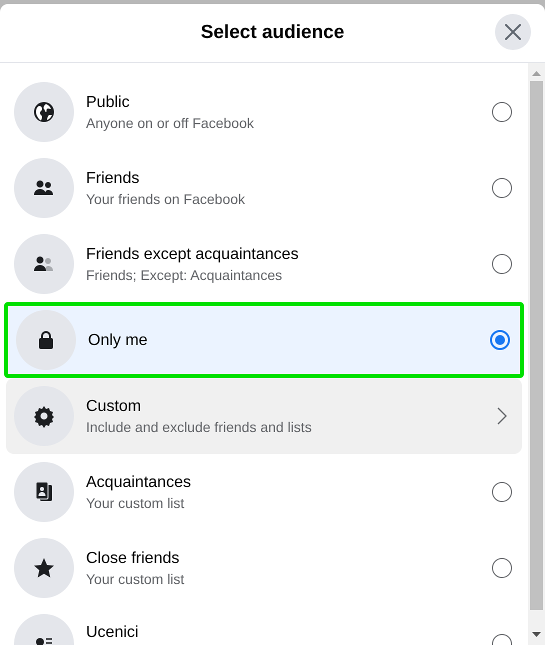 Image resolution: width=545 pixels, height=645 pixels. What do you see at coordinates (44, 112) in the screenshot?
I see `globe-icon` at bounding box center [44, 112].